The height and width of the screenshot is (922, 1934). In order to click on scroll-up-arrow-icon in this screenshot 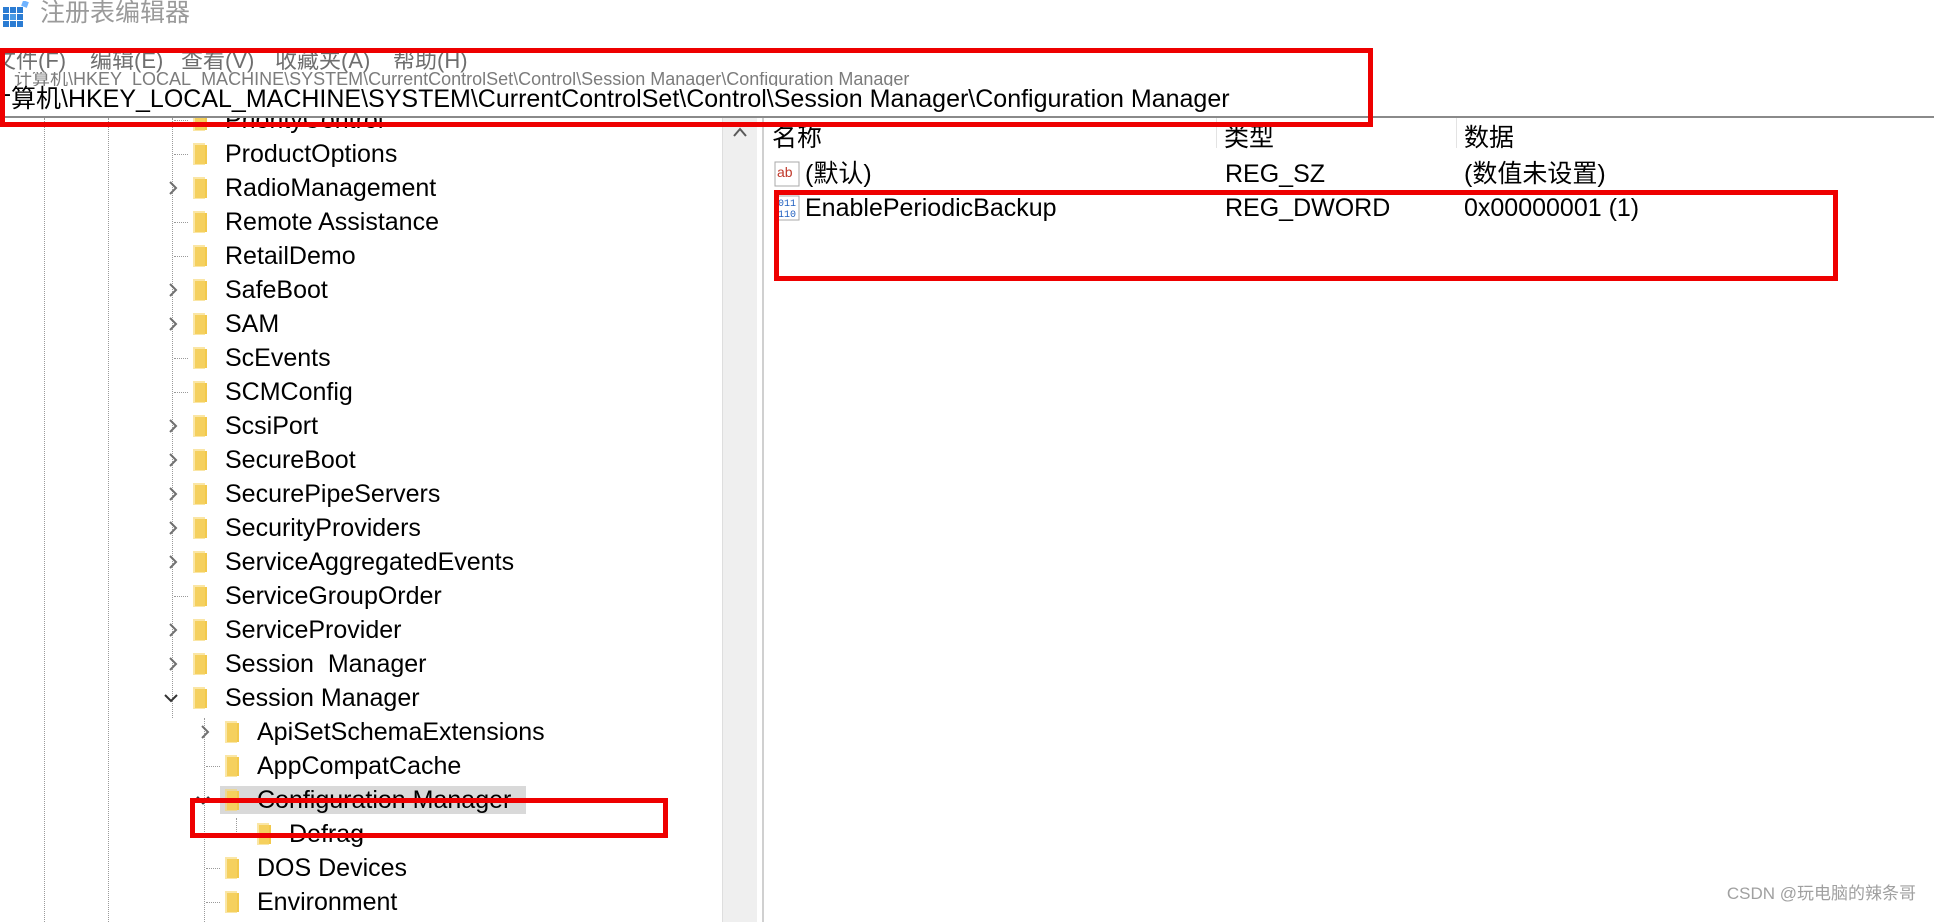, I will do `click(740, 132)`.